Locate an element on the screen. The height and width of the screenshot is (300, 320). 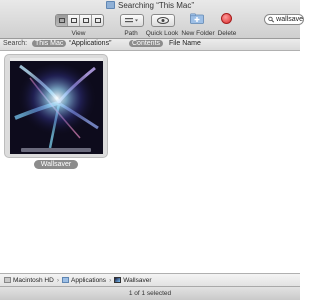
thumbnail-menubar is located at coordinates (56, 59).